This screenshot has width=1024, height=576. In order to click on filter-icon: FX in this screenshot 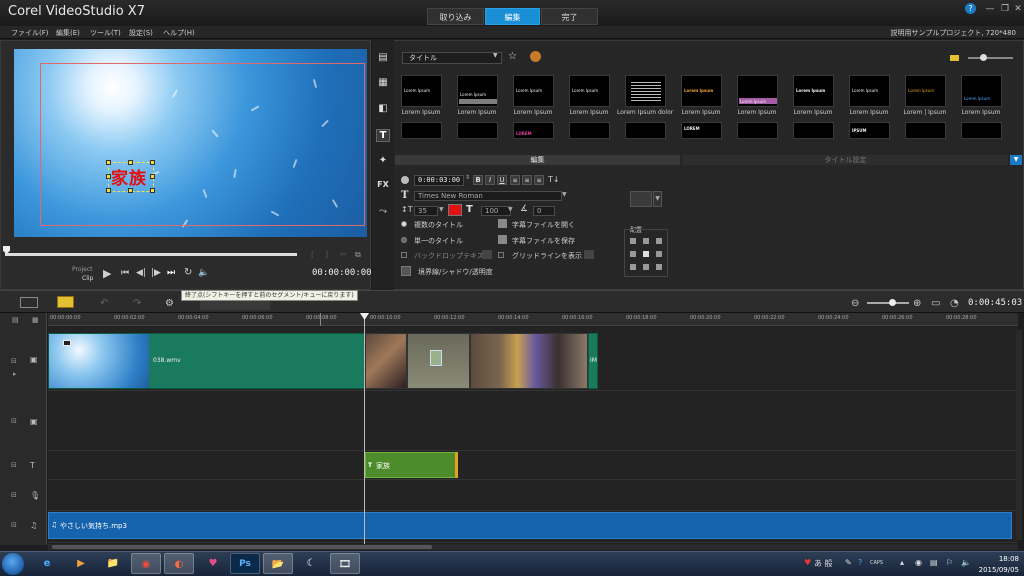, I will do `click(383, 186)`.